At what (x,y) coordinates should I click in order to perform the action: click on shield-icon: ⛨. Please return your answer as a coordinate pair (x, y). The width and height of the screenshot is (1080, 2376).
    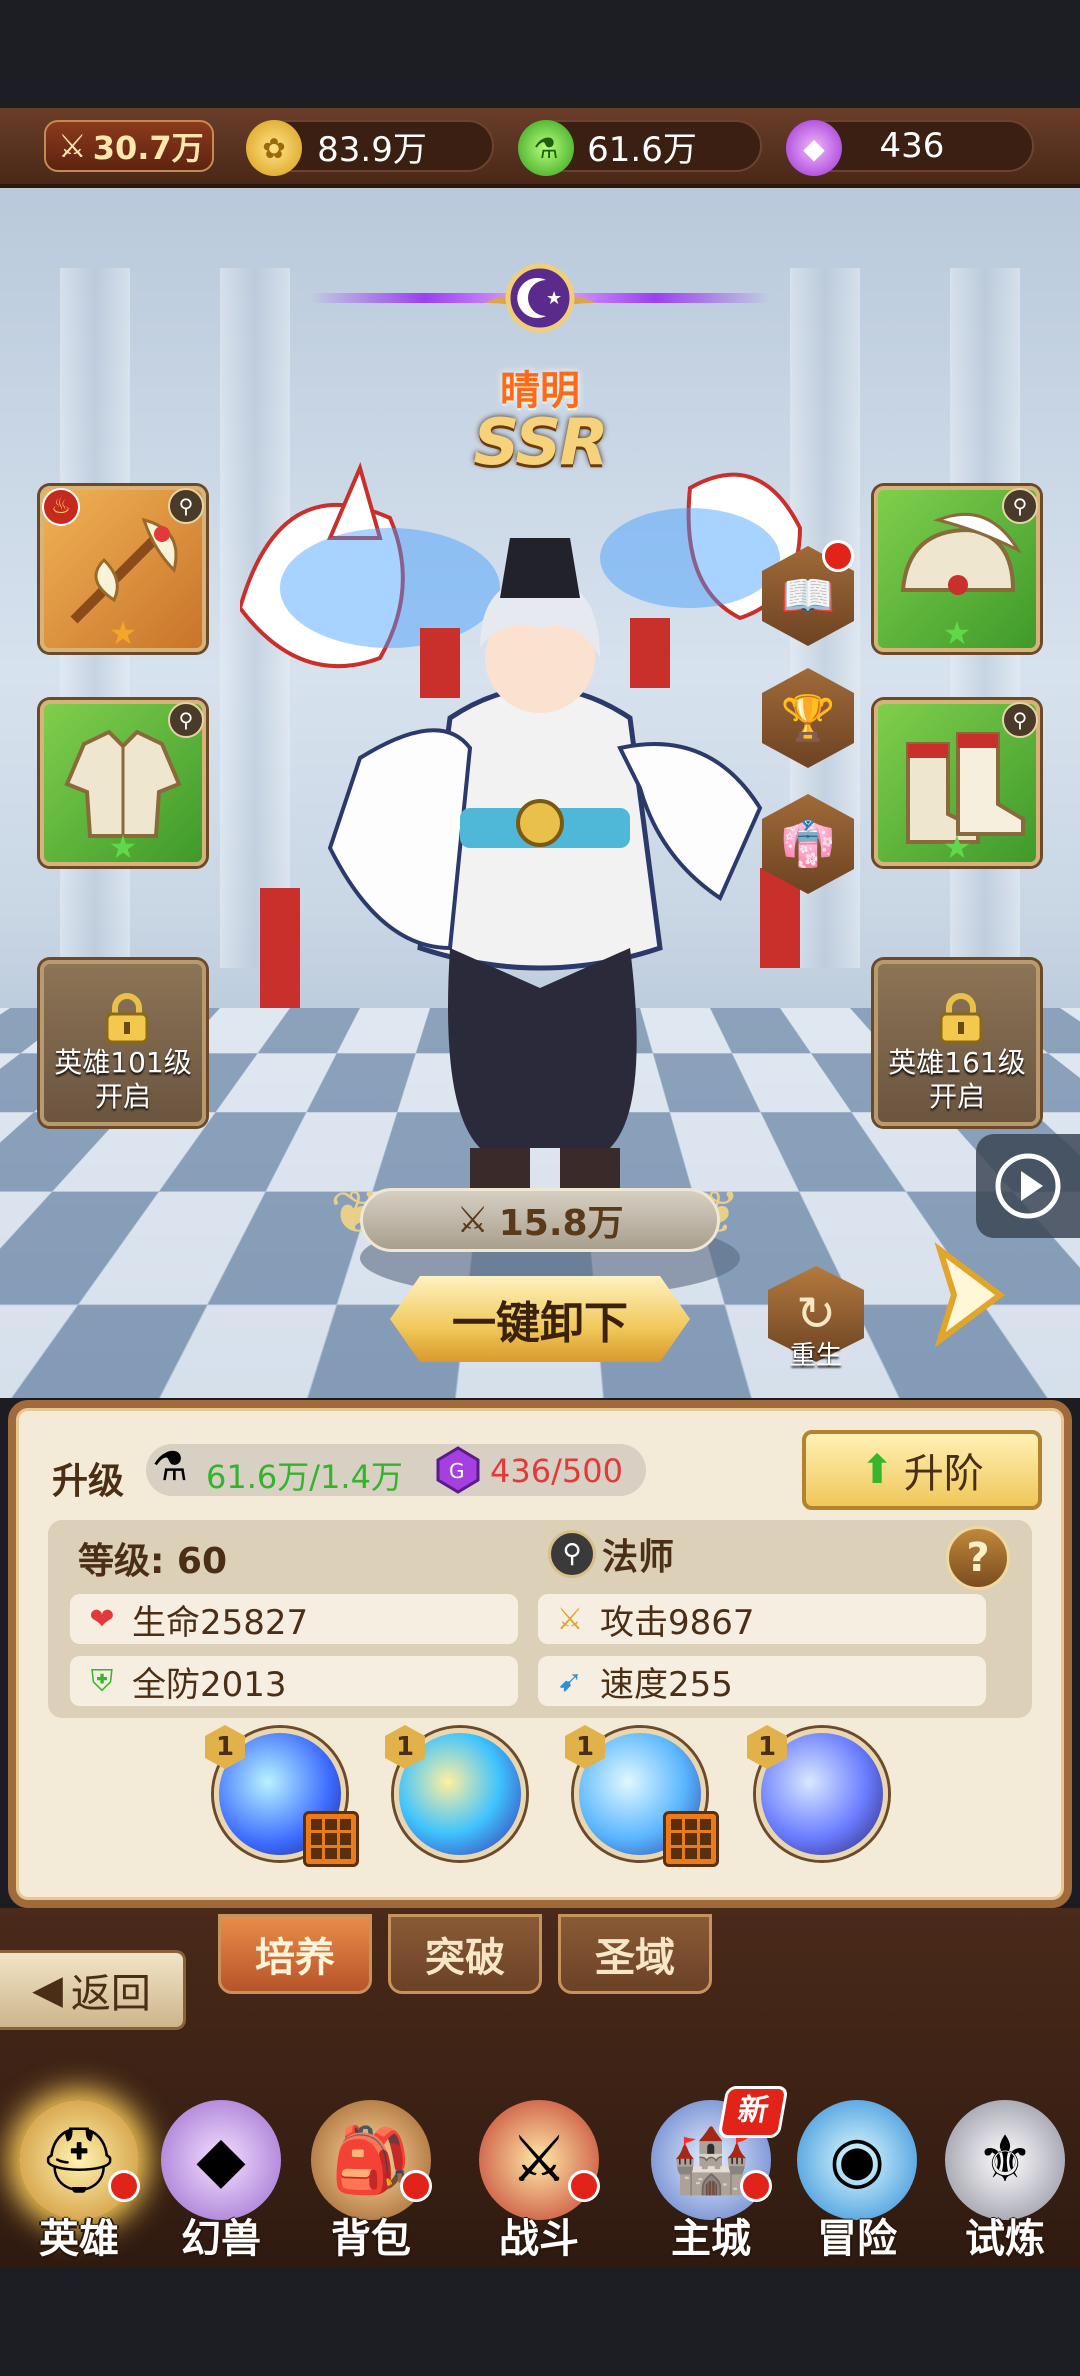
    Looking at the image, I should click on (102, 1681).